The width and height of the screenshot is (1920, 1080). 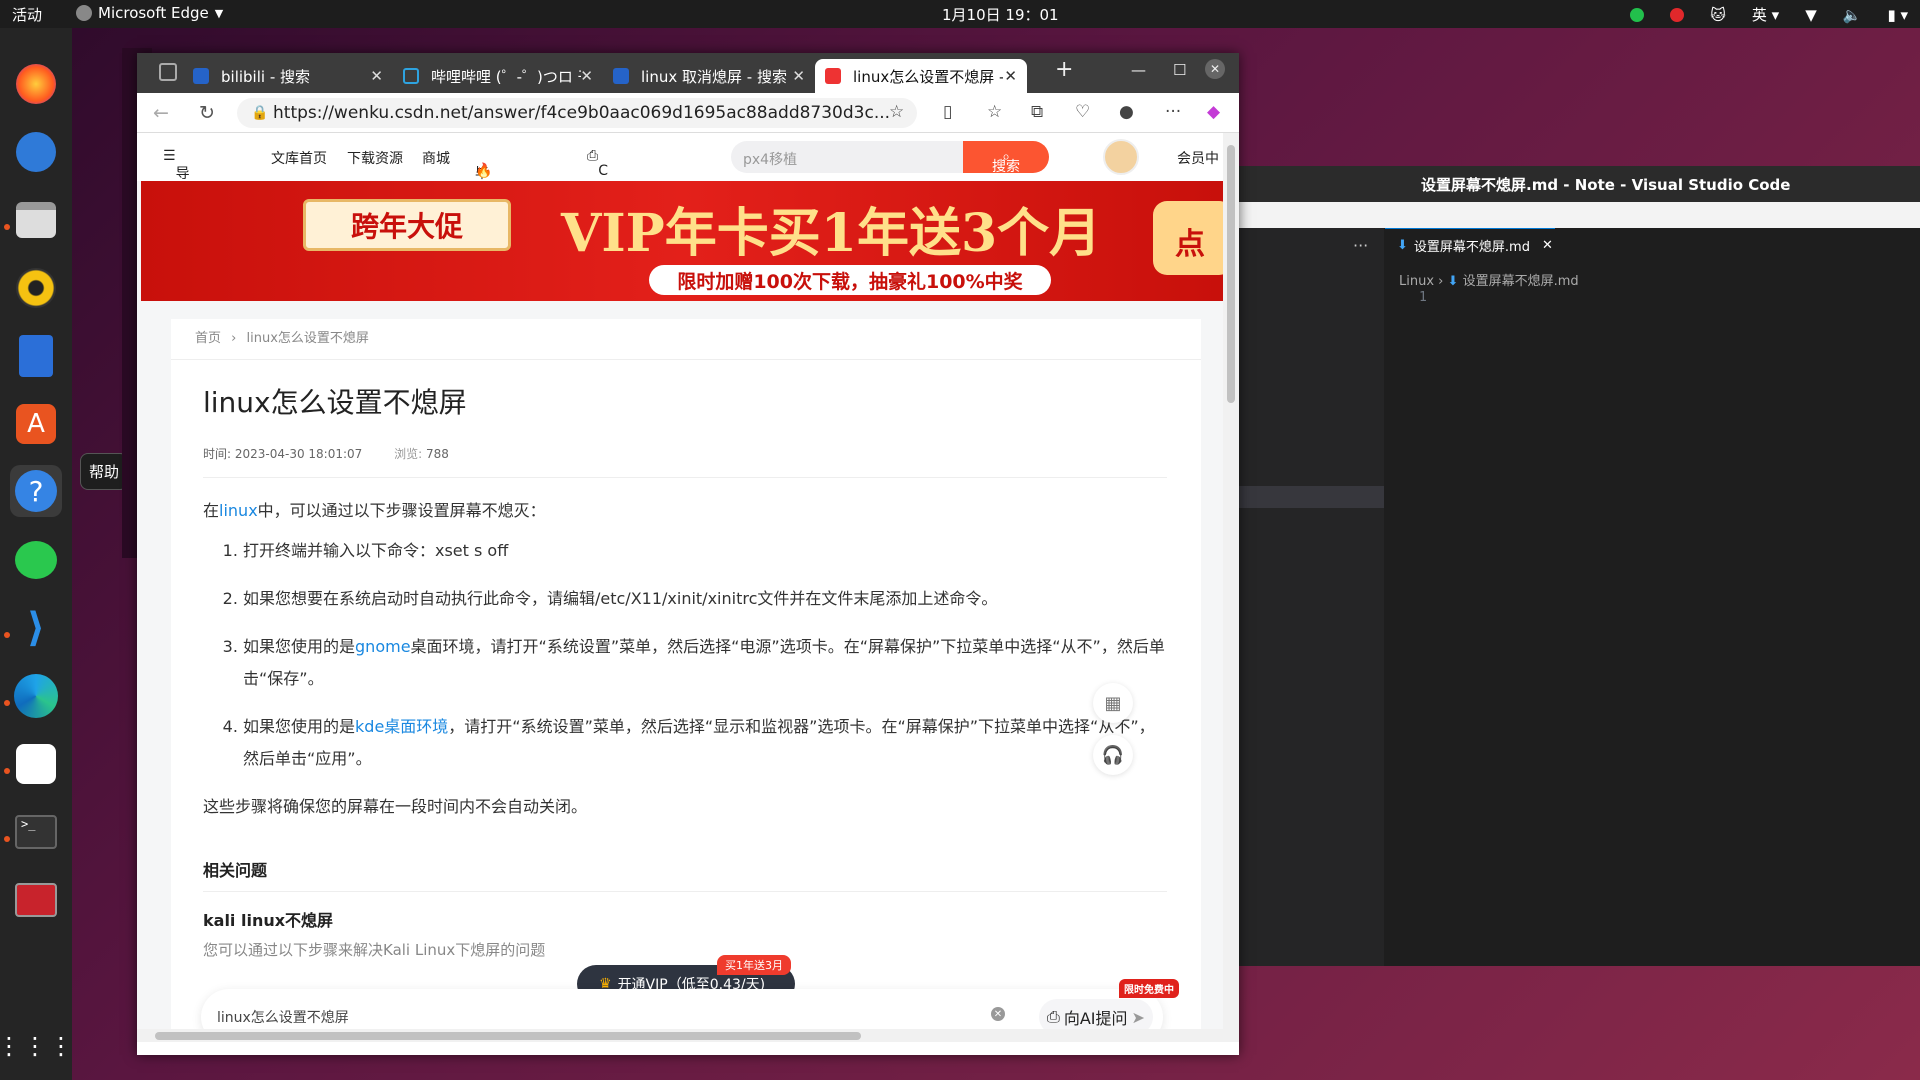 What do you see at coordinates (259, 113) in the screenshot?
I see `lock-icon: 🔒` at bounding box center [259, 113].